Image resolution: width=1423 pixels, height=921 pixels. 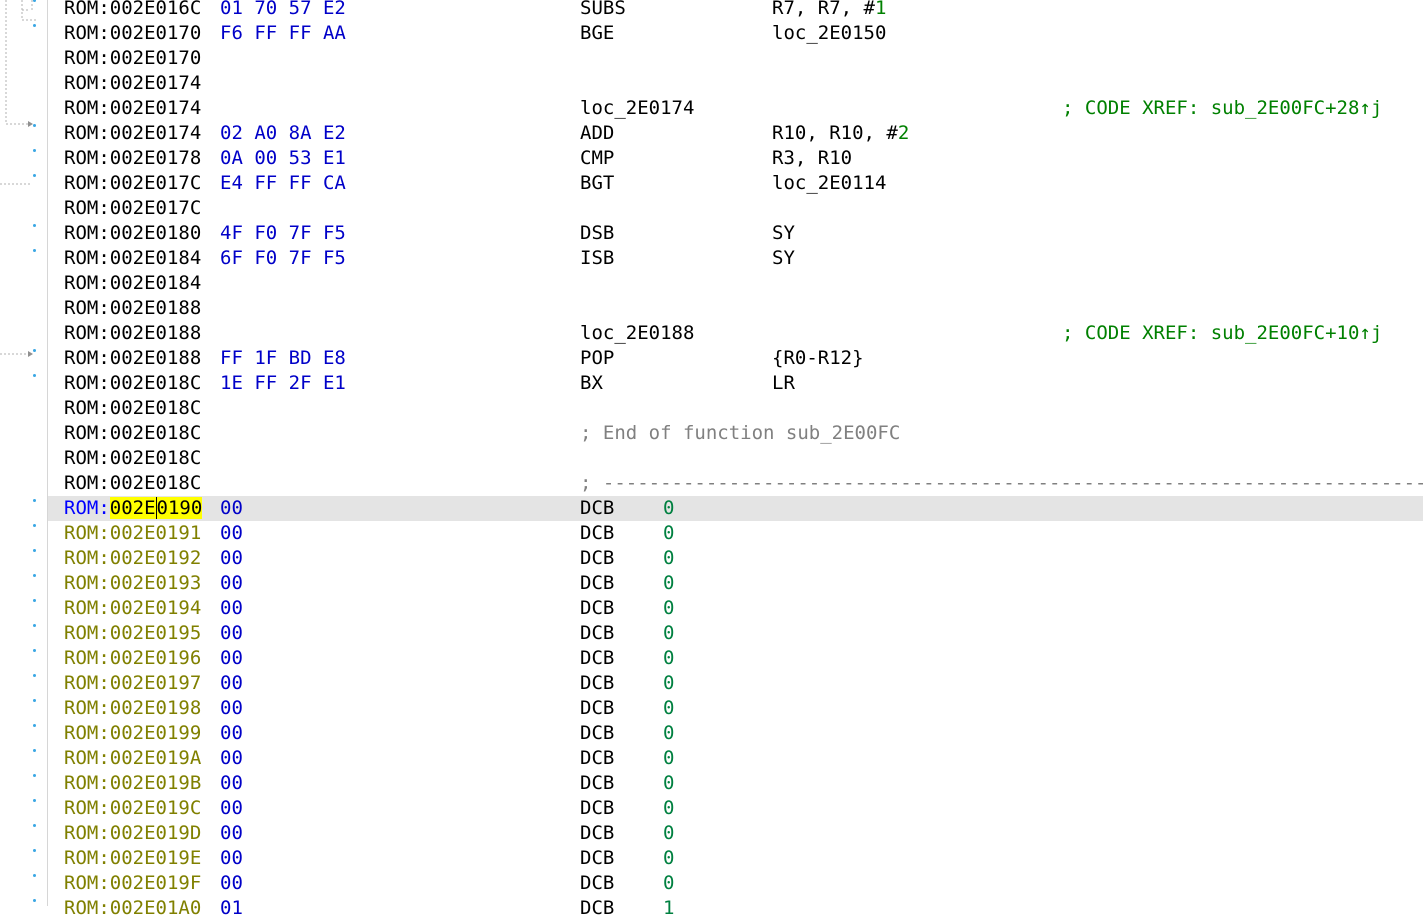 What do you see at coordinates (132, 733) in the screenshot?
I see `address: ROM:002E0199` at bounding box center [132, 733].